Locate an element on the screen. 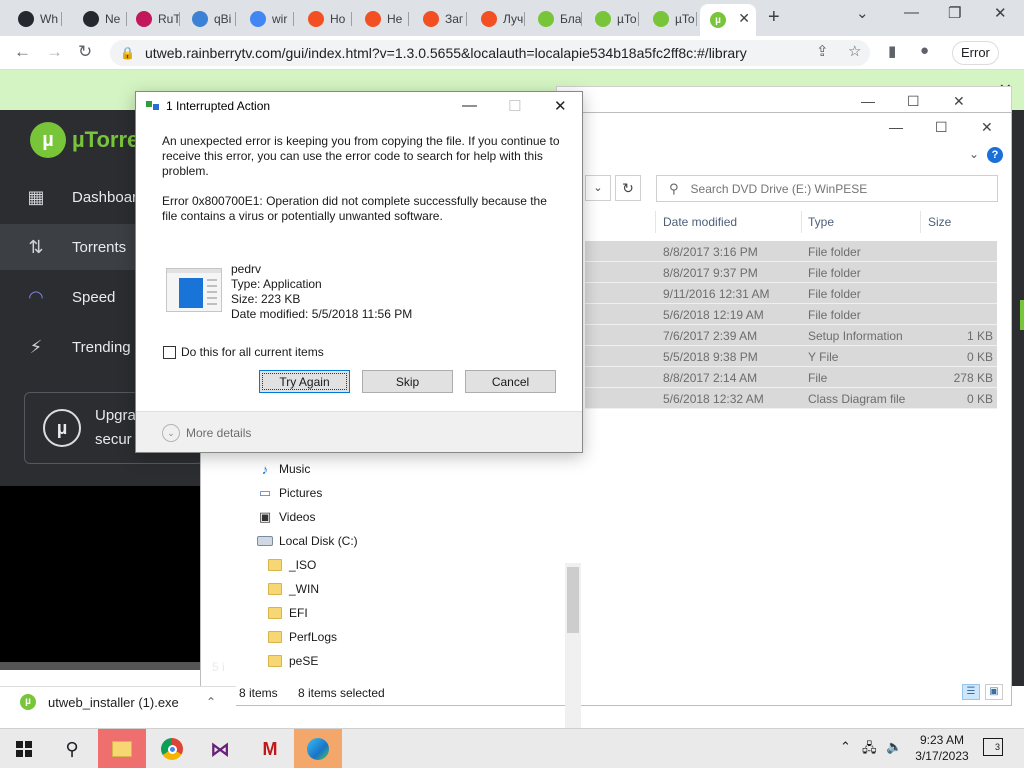 The image size is (1024, 768). tab-2: RuT is located at coordinates (153, 19).